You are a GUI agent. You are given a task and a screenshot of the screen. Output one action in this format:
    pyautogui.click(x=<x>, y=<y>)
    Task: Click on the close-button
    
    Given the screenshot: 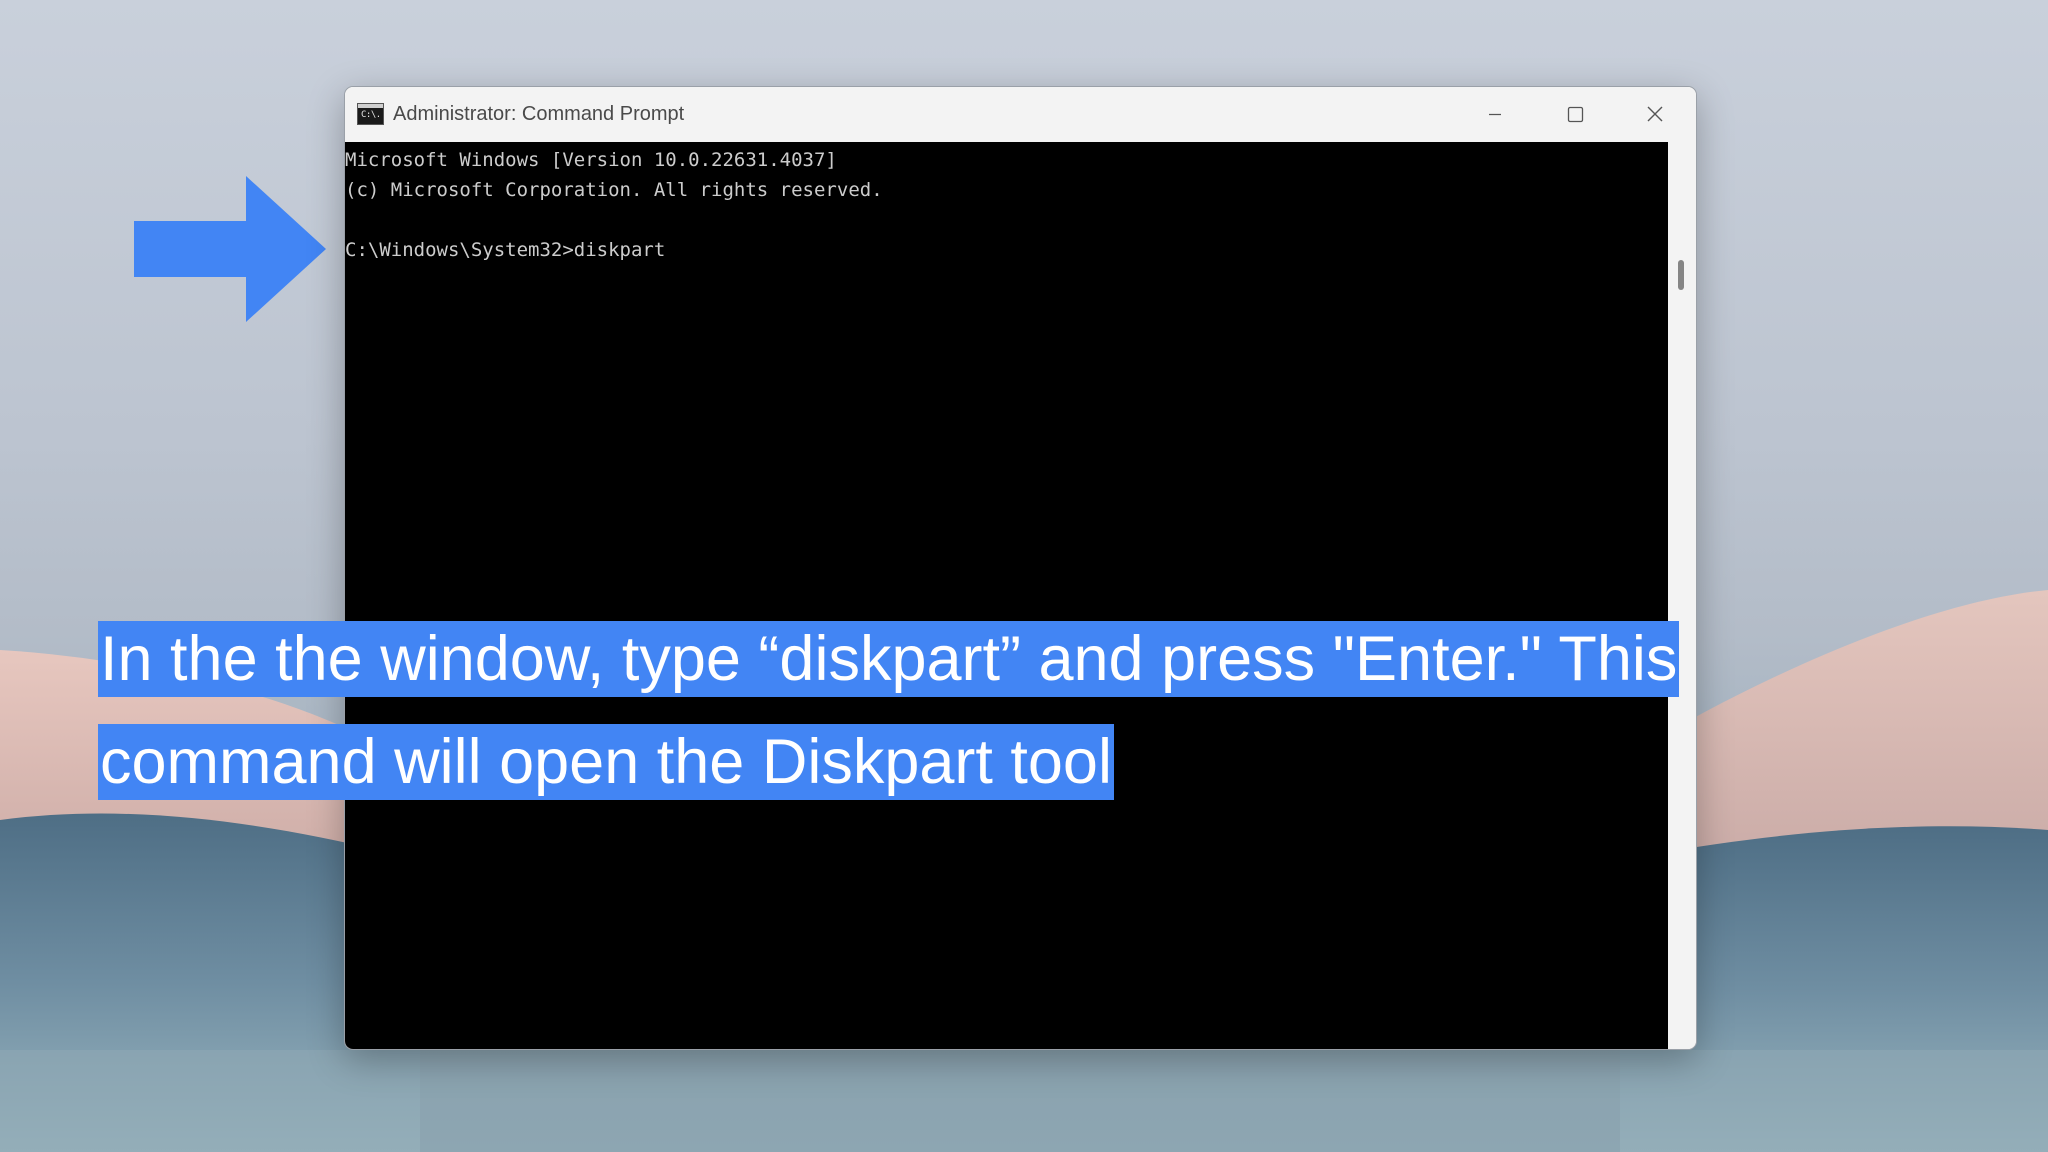 What is the action you would take?
    pyautogui.click(x=1655, y=114)
    